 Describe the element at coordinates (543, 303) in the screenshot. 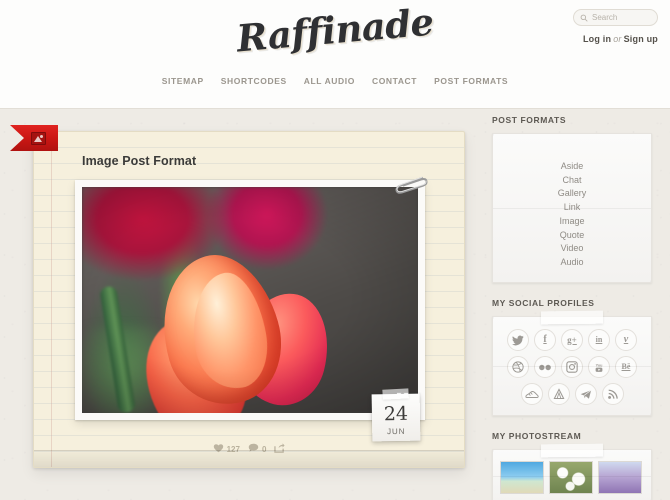

I see `widget-title-social: MY SOCIAL PROFILES` at that location.